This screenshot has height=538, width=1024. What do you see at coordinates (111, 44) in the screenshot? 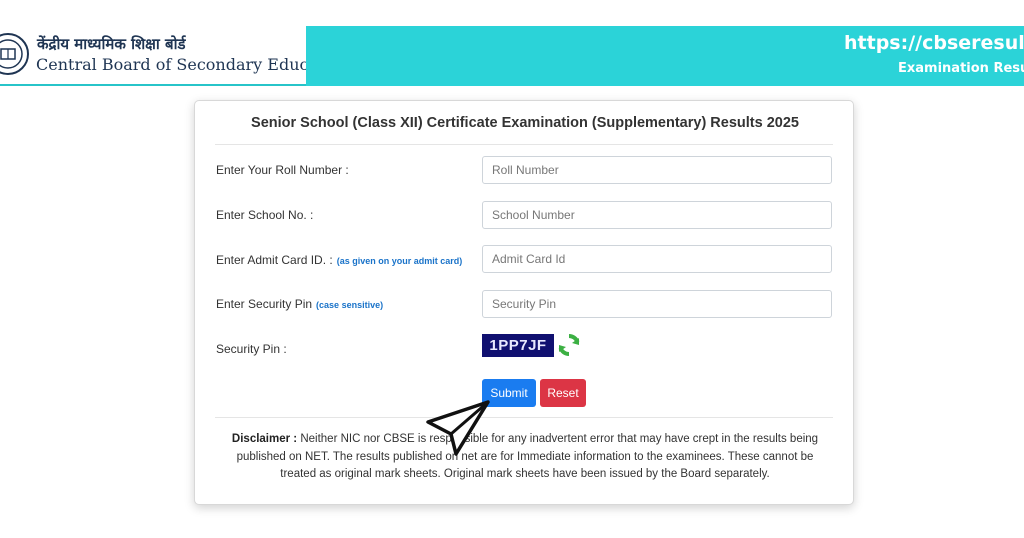
I see `hindi-title: केंद्रीय माध्यमिक शिक्षा बोर्ड` at bounding box center [111, 44].